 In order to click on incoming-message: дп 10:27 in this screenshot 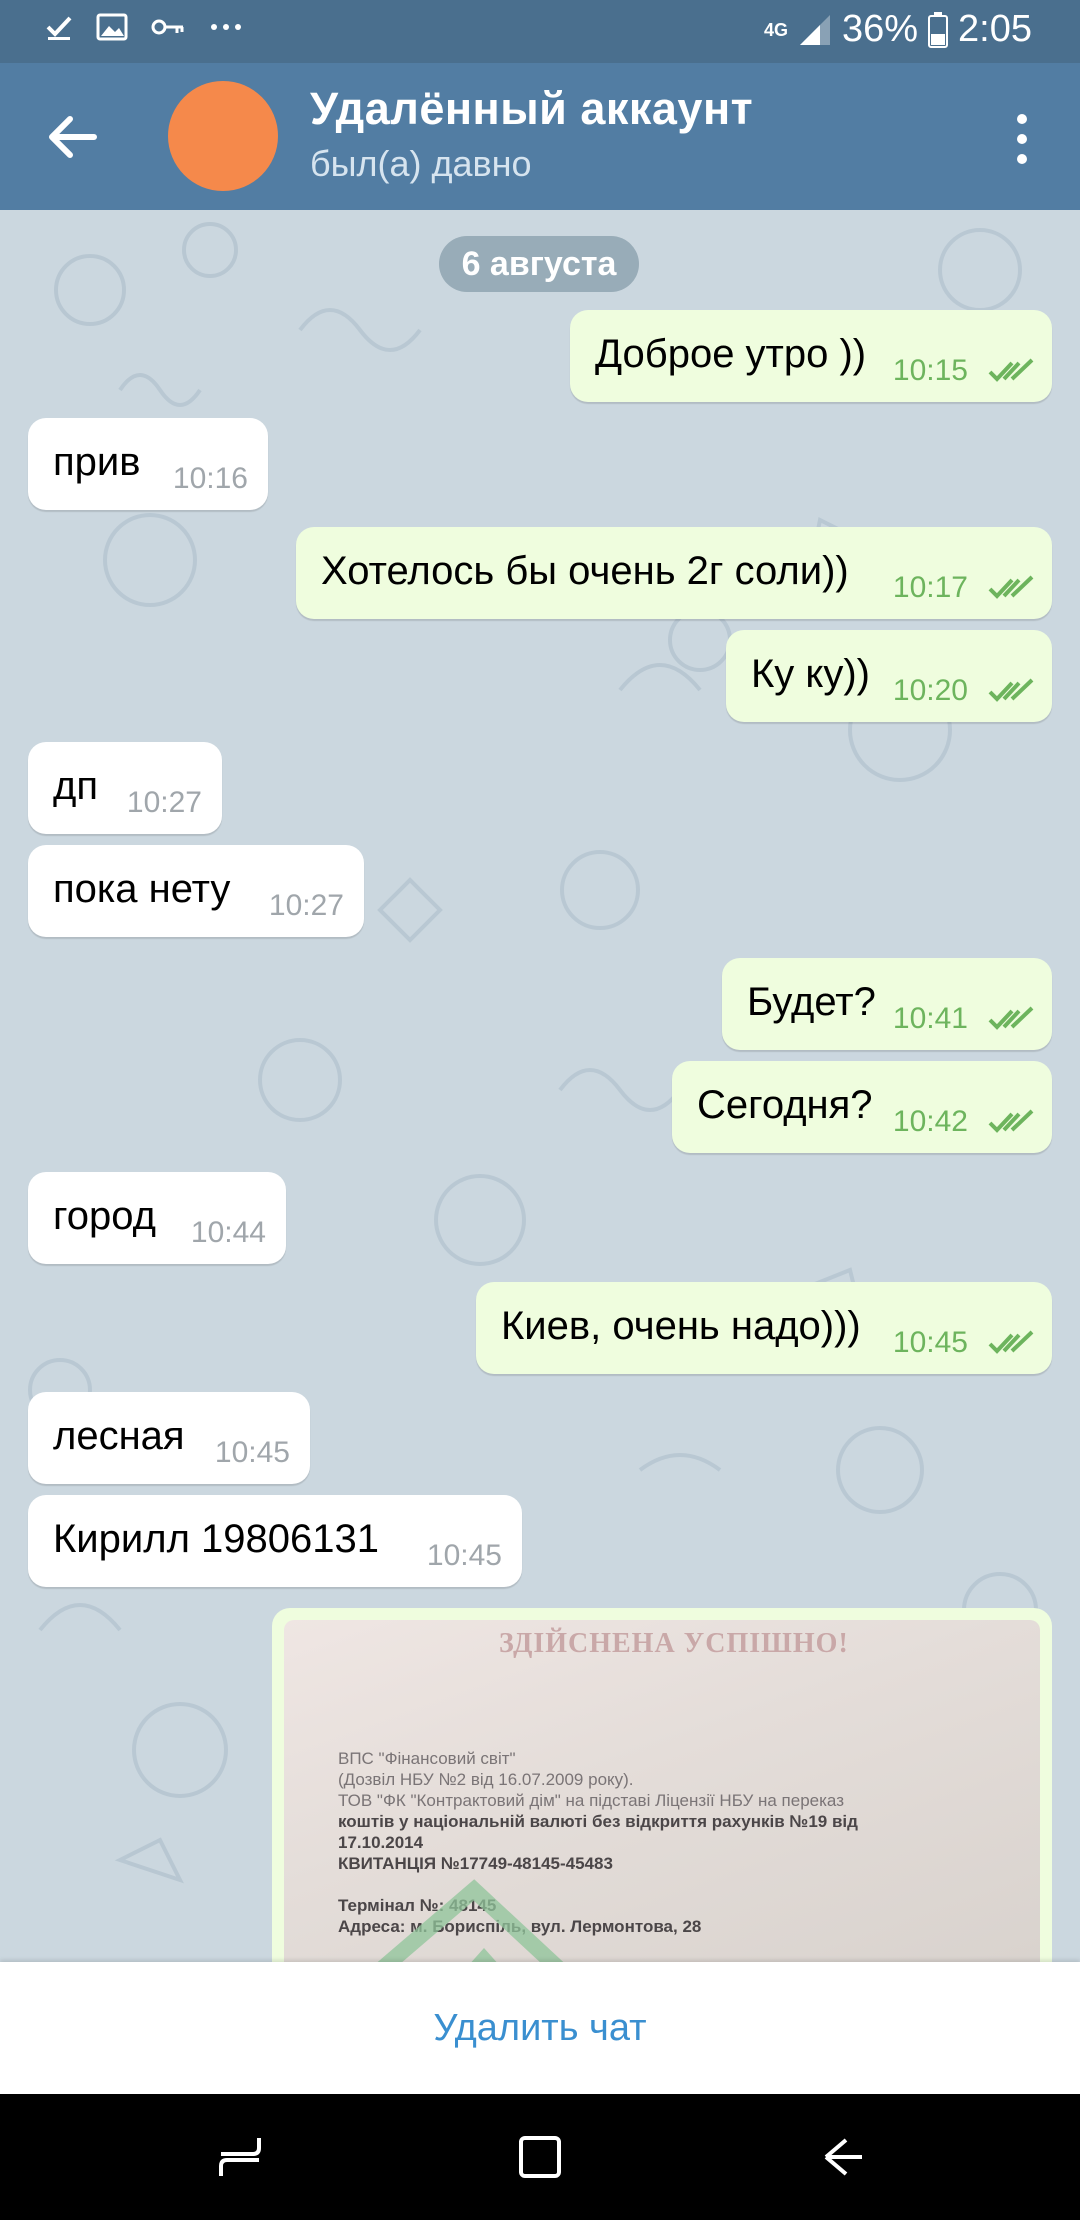, I will do `click(125, 788)`.